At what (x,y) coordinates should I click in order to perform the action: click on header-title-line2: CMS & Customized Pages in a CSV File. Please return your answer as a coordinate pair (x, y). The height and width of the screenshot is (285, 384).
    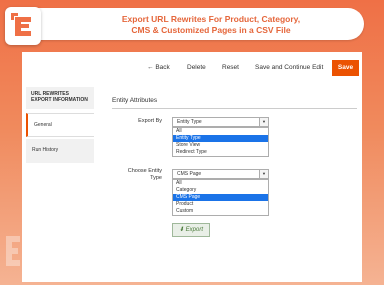
    Looking at the image, I should click on (211, 30).